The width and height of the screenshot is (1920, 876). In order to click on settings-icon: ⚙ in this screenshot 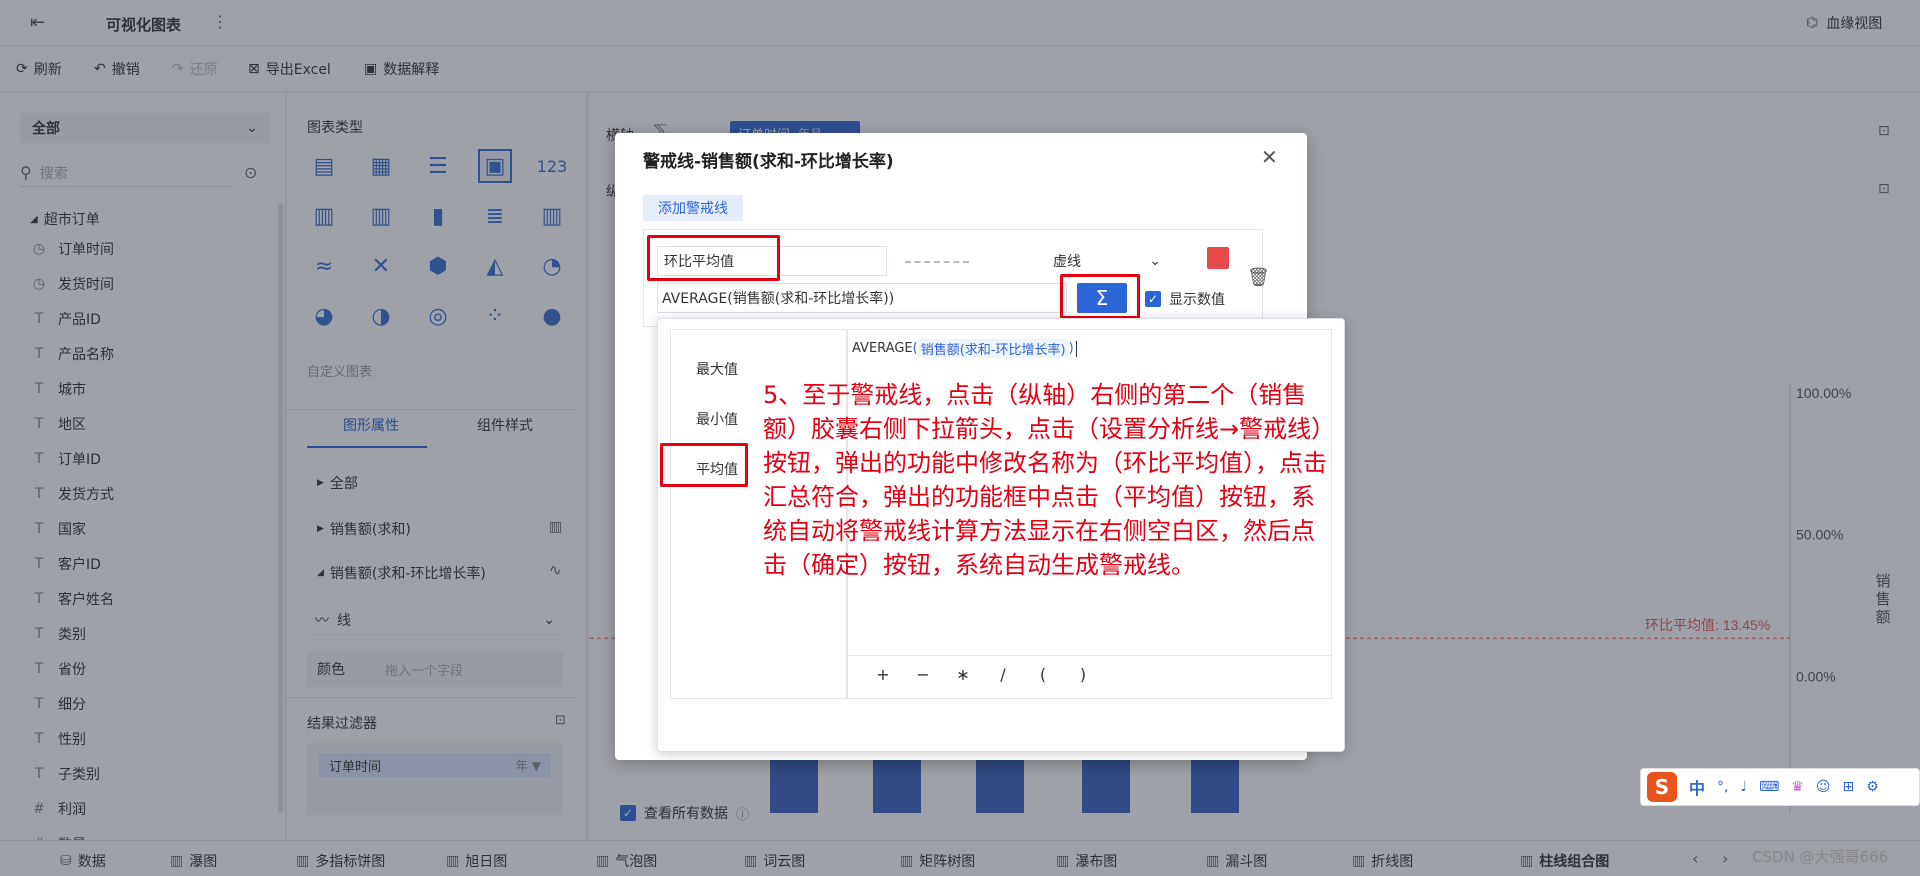, I will do `click(1872, 787)`.